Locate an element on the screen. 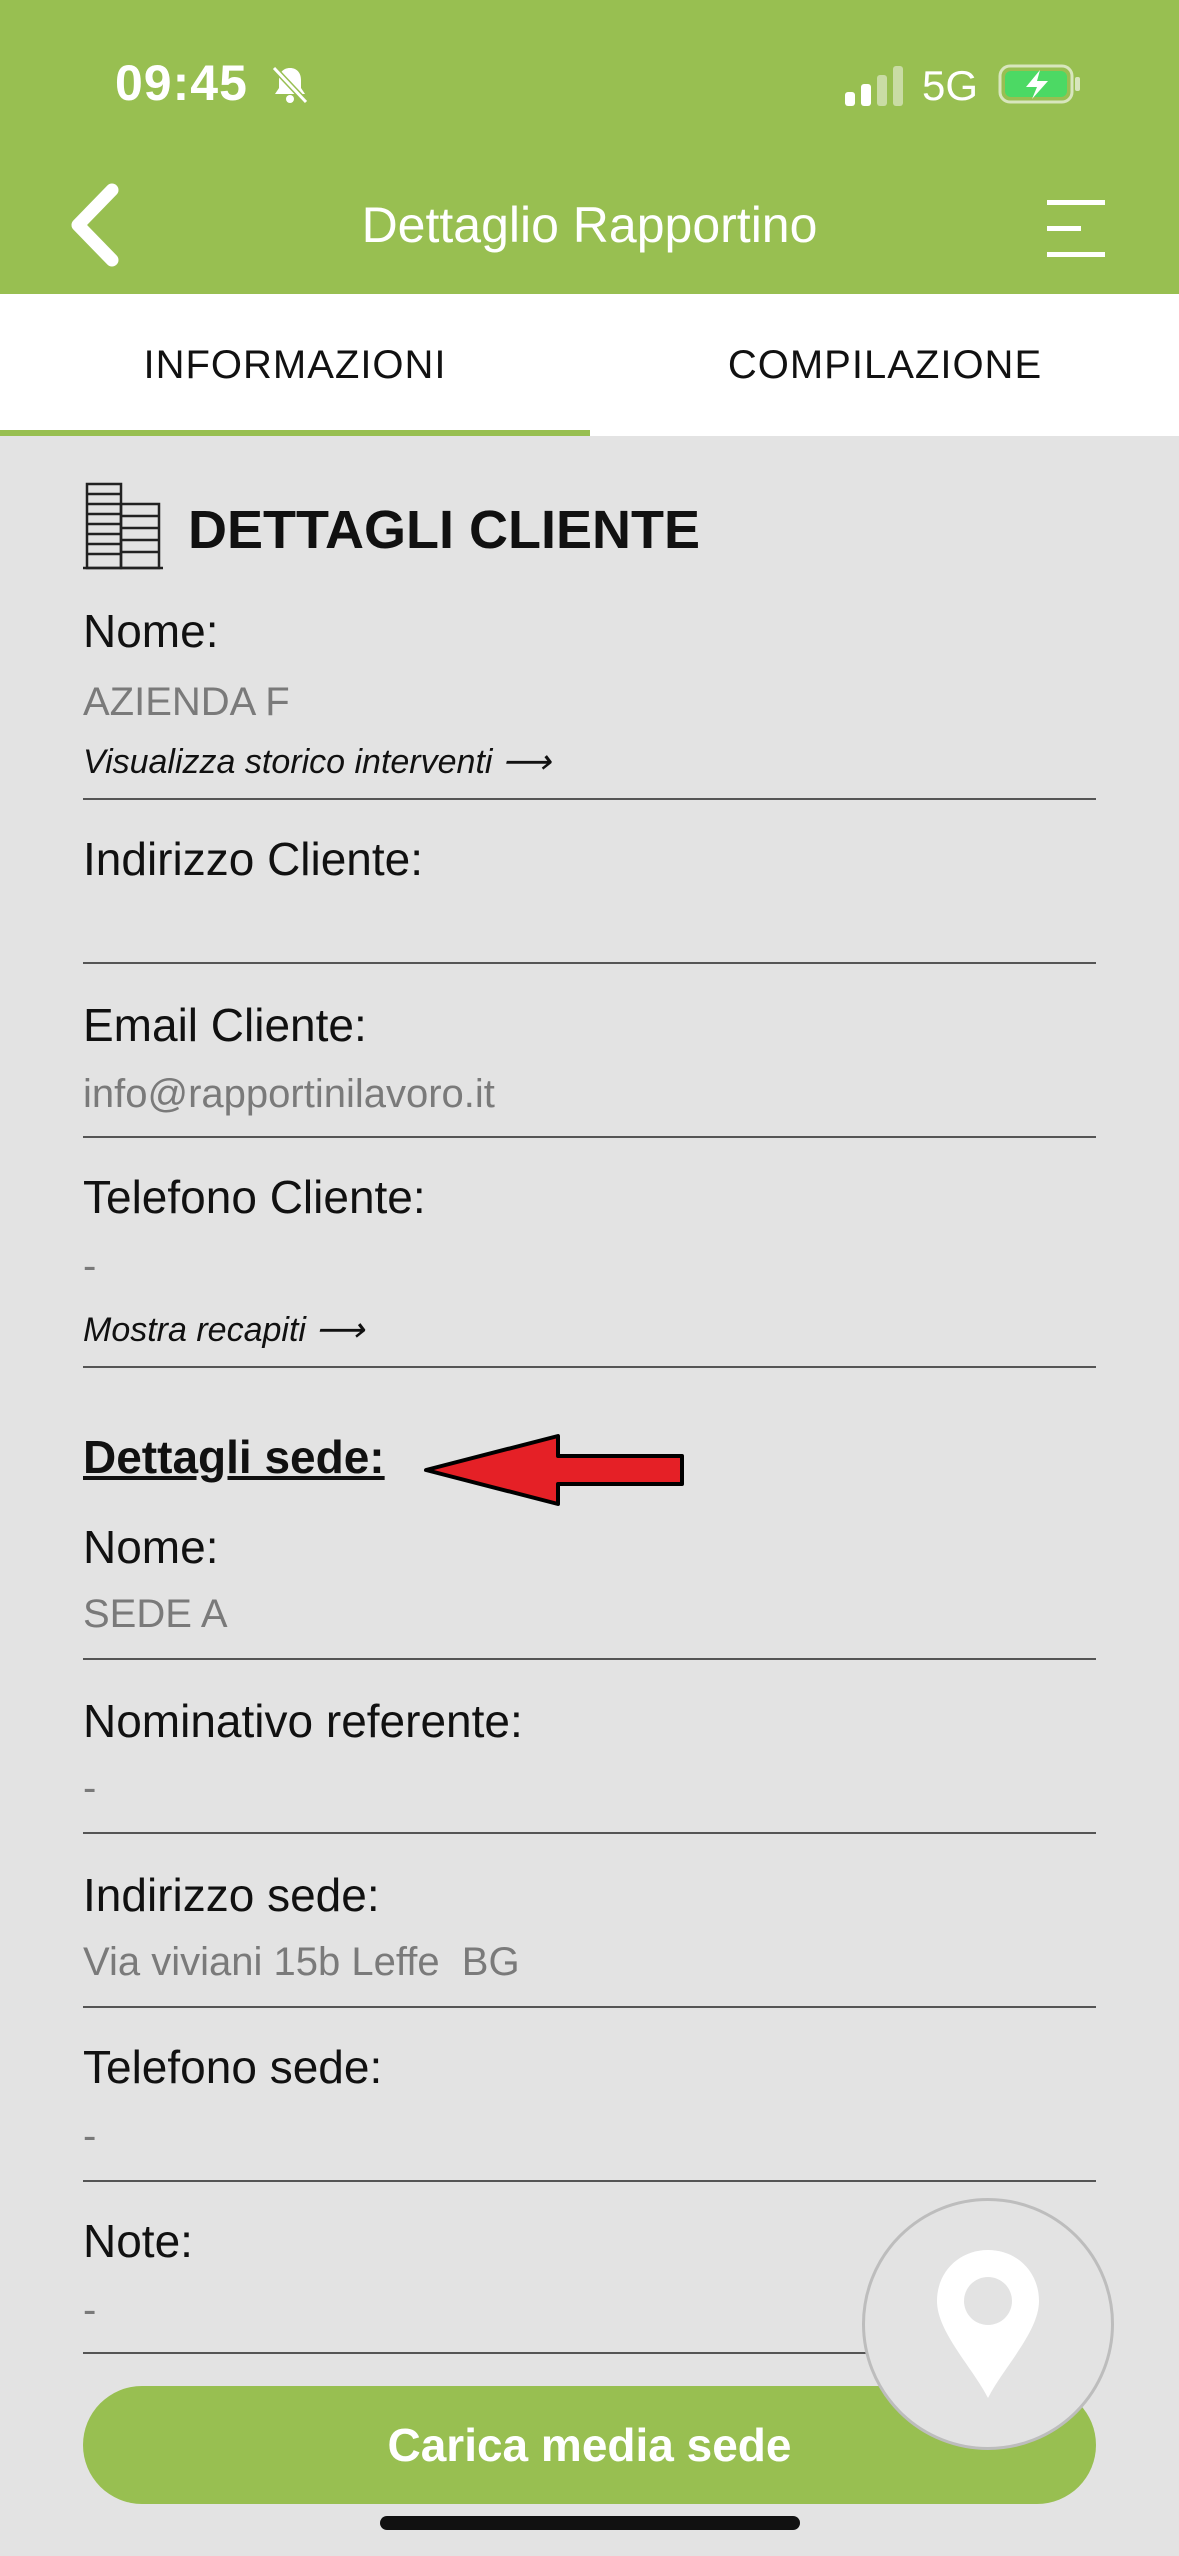  sede-referente-value: - is located at coordinates (90, 1788).